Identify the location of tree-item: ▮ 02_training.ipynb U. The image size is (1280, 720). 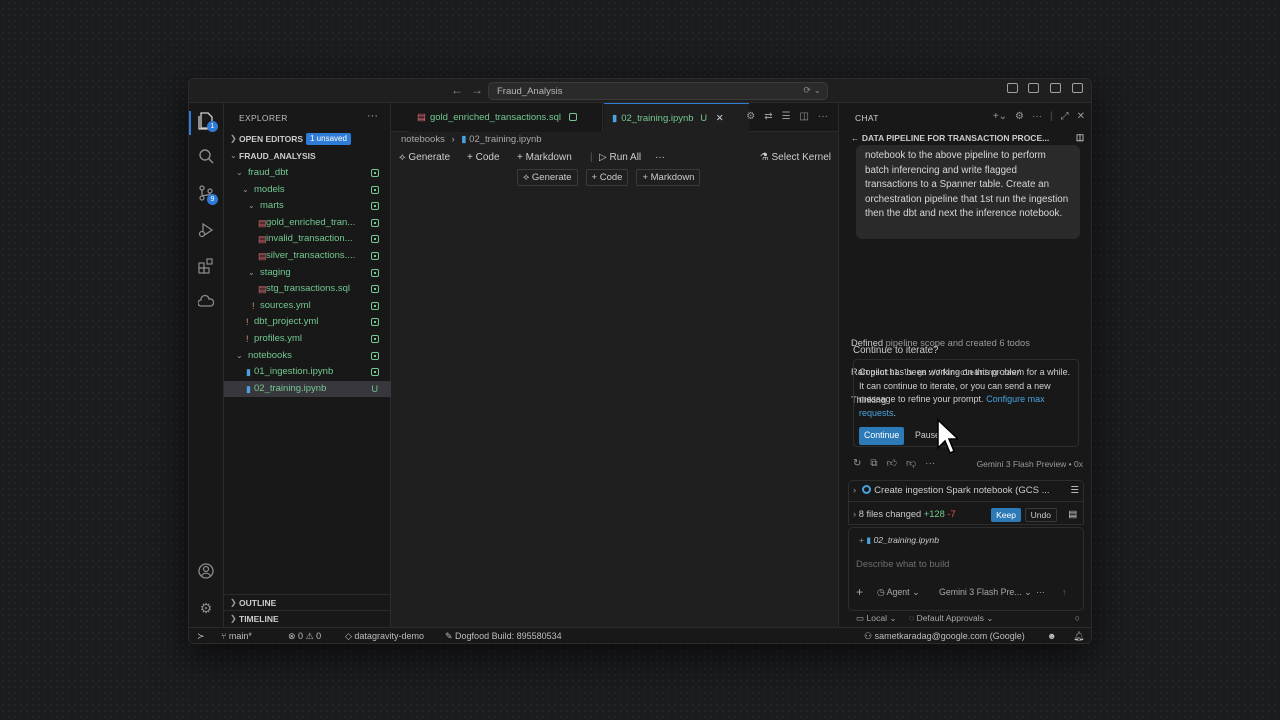
(307, 389).